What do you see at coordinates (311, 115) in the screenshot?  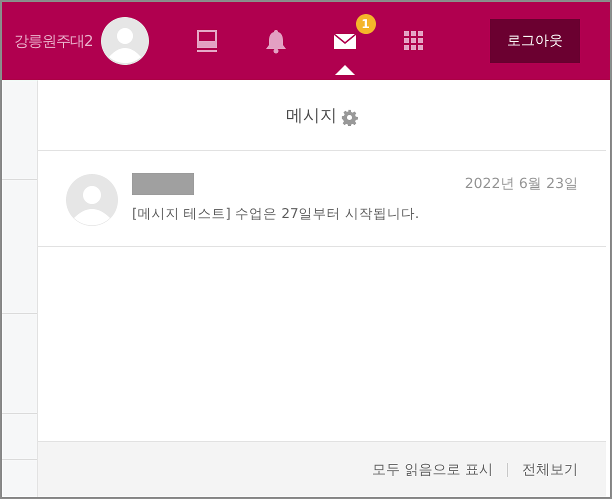 I see `panel-title: 메시지` at bounding box center [311, 115].